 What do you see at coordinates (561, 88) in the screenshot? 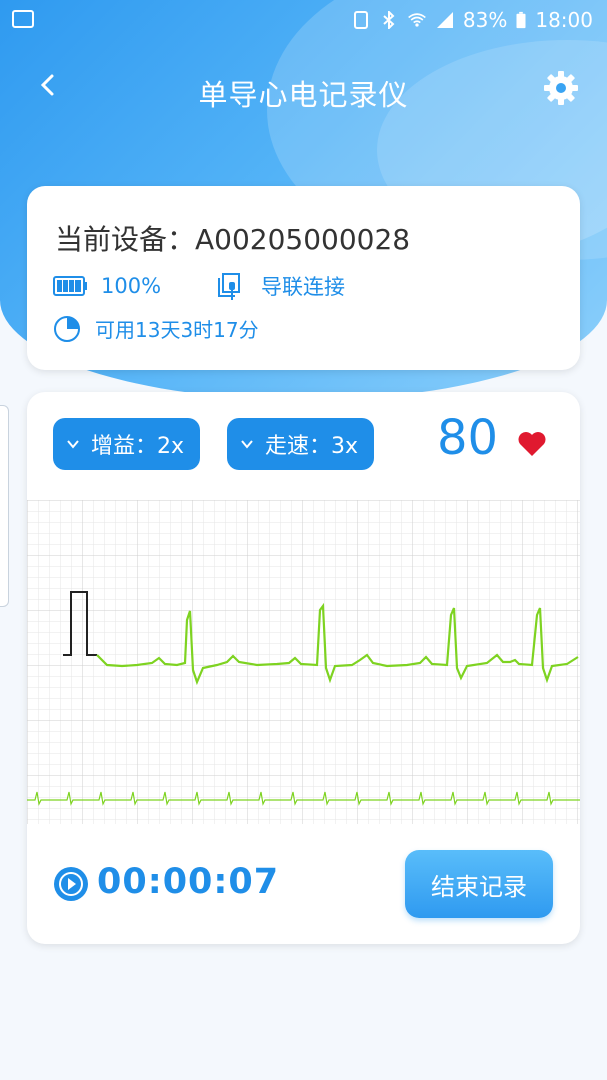
I see `gear-icon` at bounding box center [561, 88].